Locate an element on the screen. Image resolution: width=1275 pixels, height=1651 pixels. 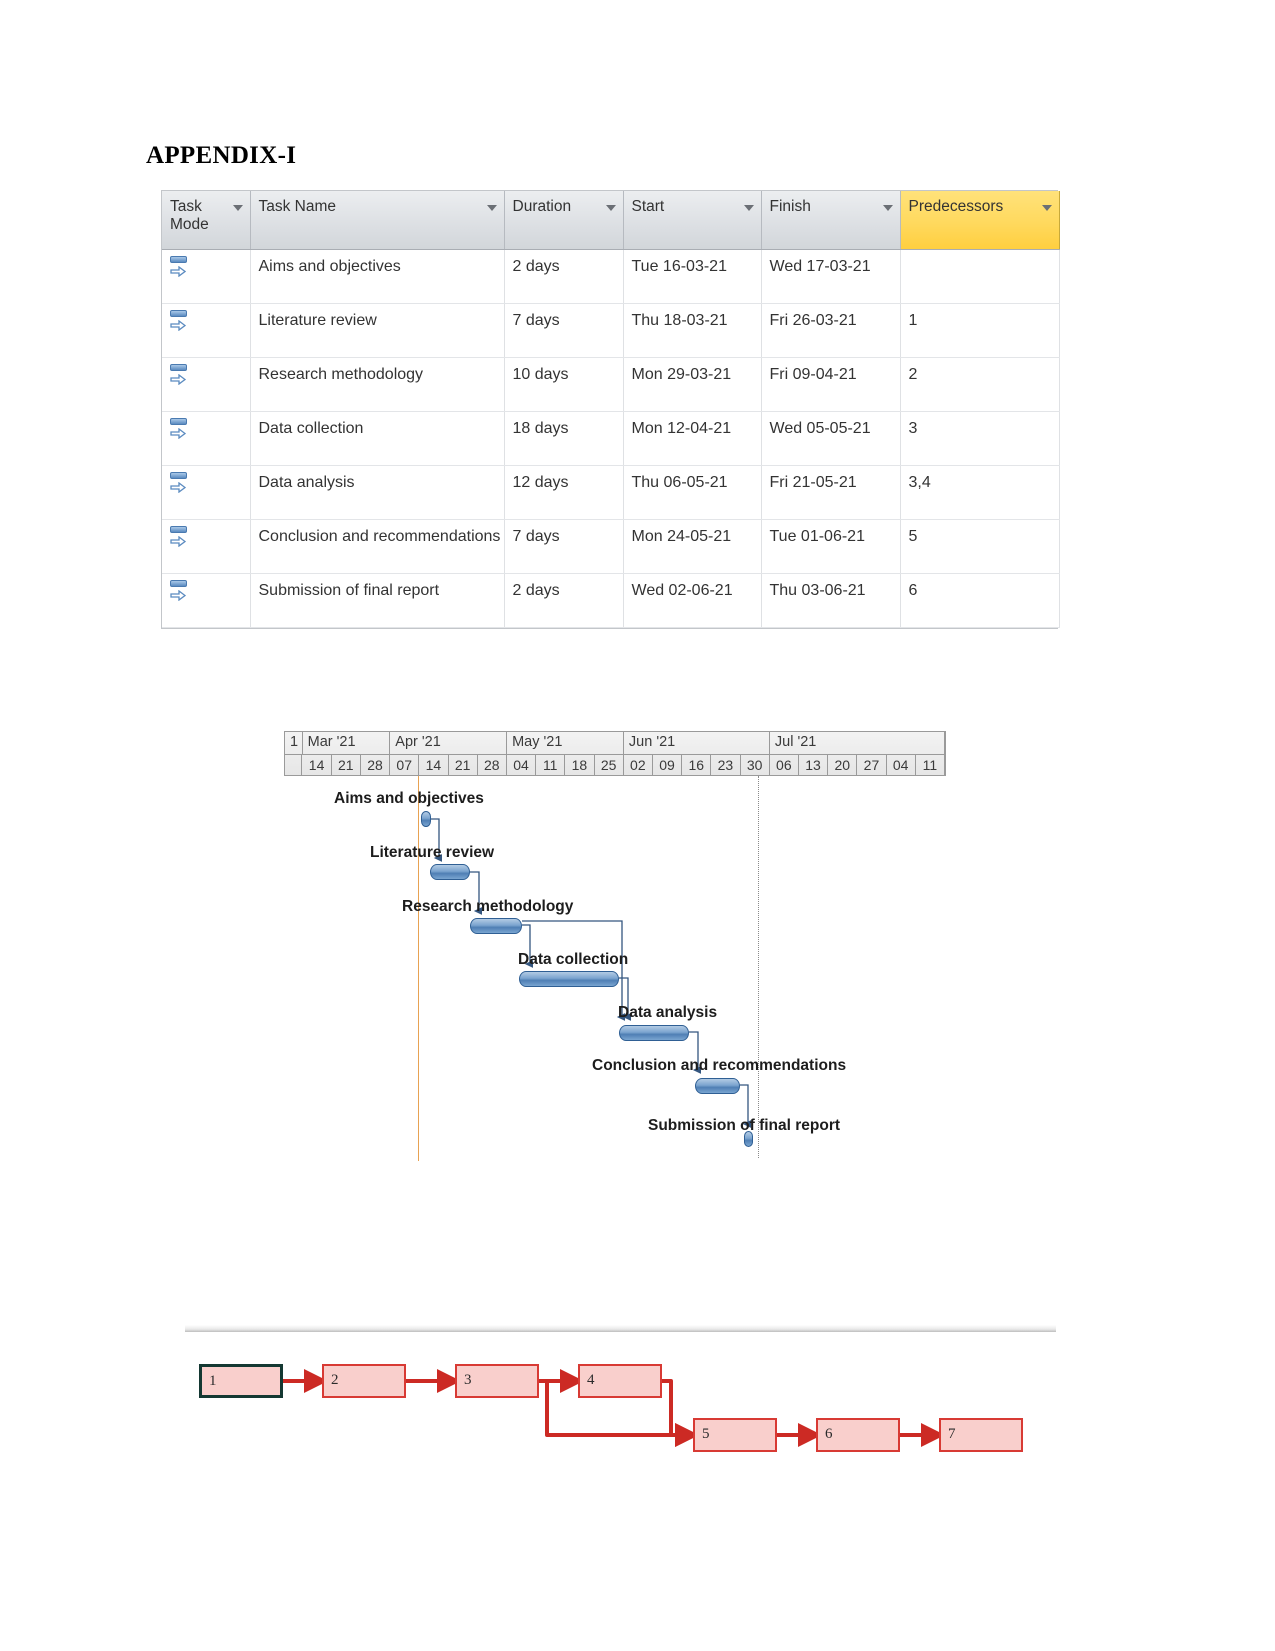
cell-duration: 10 days is located at coordinates (564, 384).